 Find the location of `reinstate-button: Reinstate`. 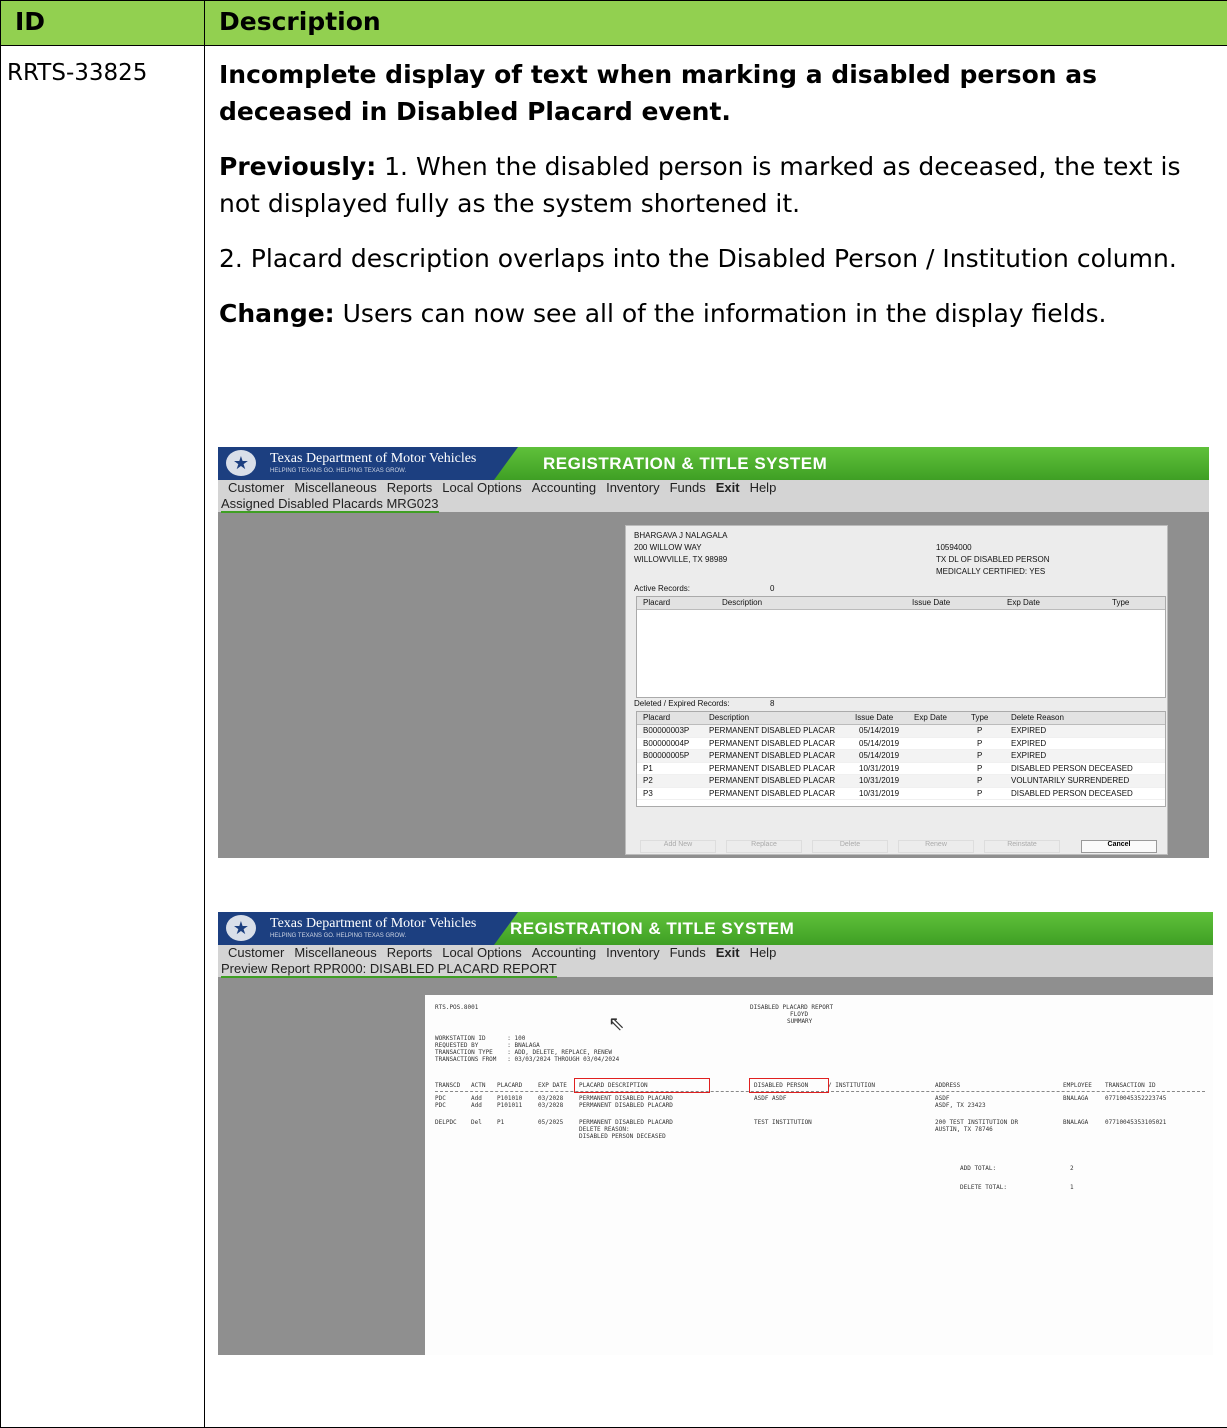

reinstate-button: Reinstate is located at coordinates (1022, 846).